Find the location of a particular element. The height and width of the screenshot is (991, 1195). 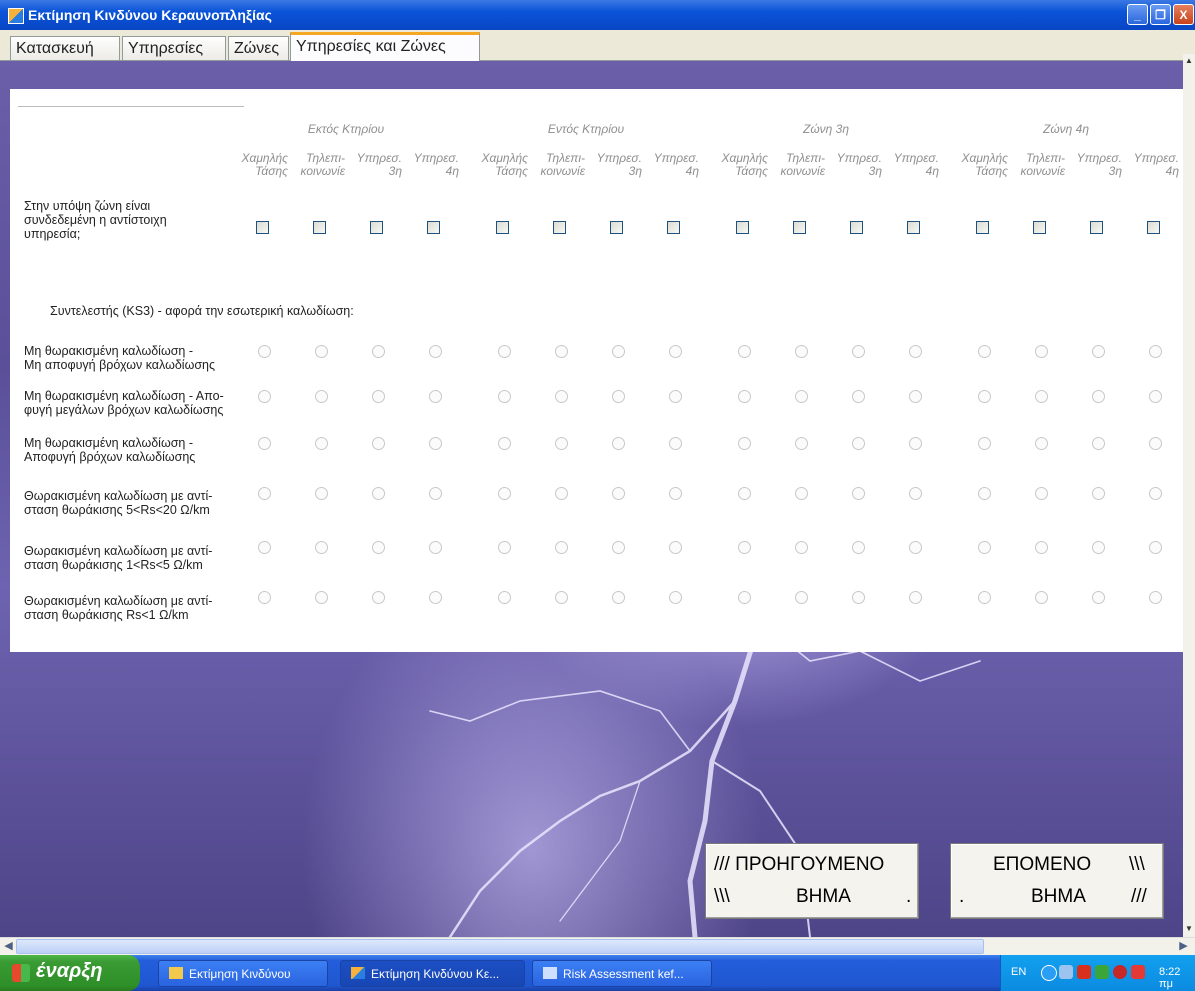

update-icon is located at coordinates (1102, 972).